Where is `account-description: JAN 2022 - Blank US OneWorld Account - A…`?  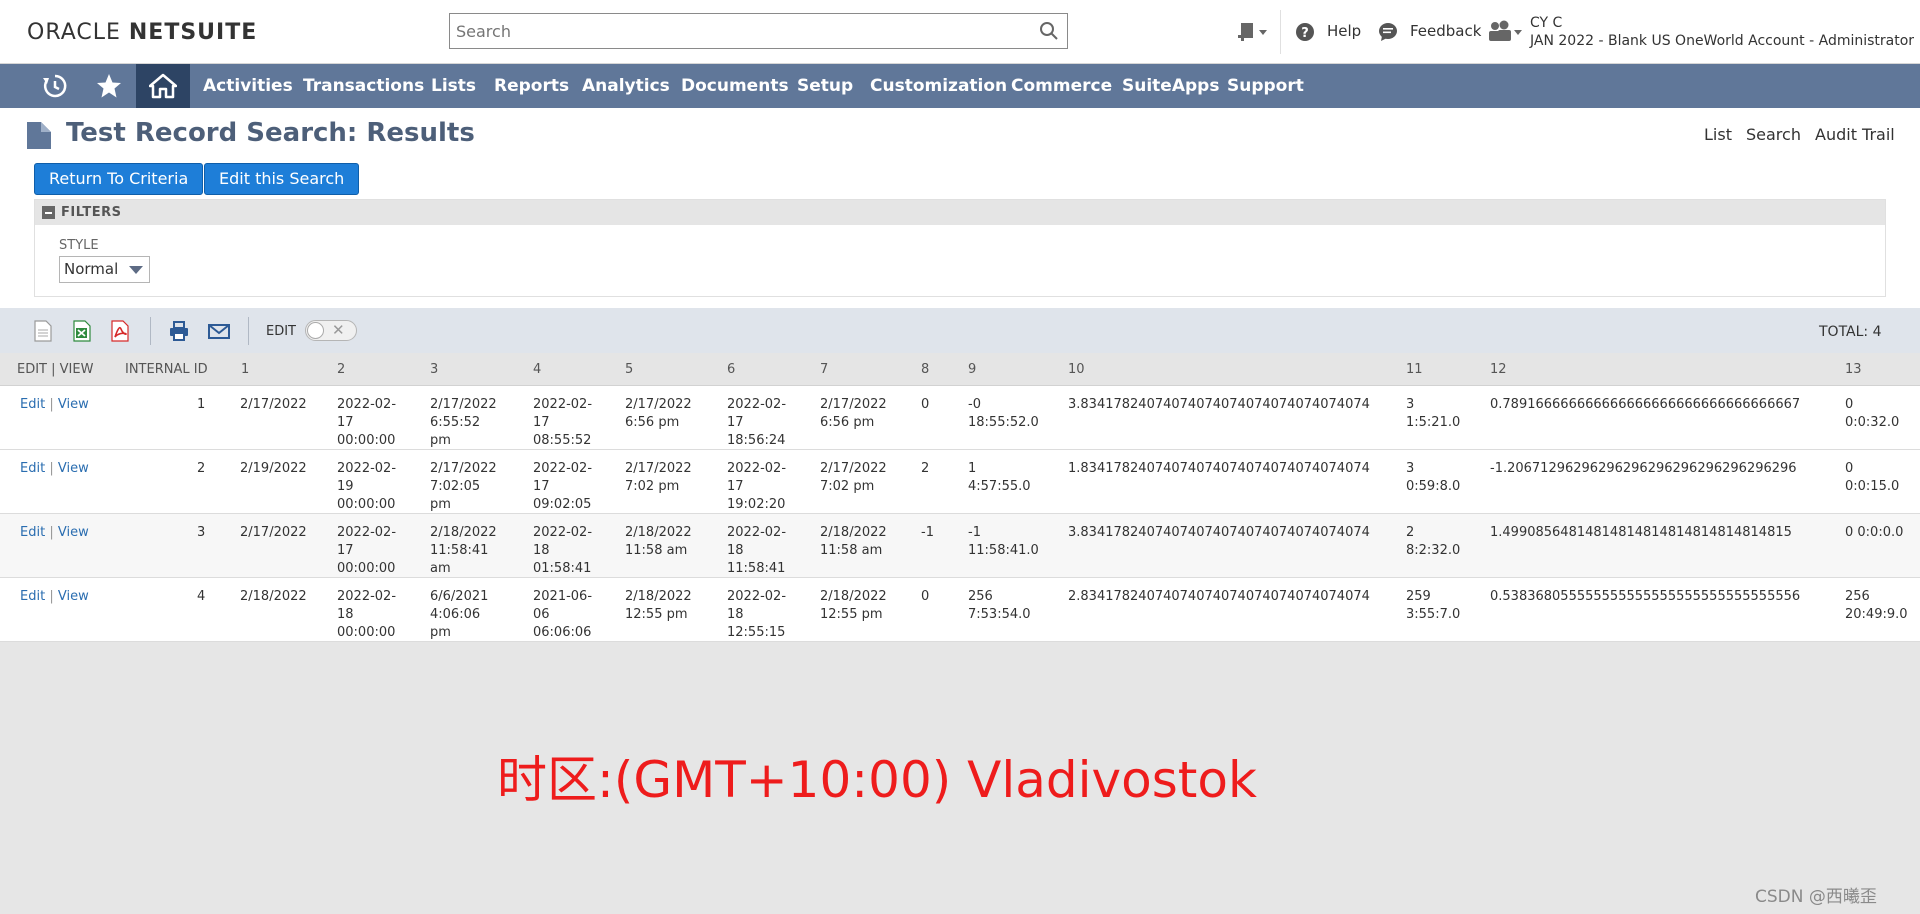 account-description: JAN 2022 - Blank US OneWorld Account - A… is located at coordinates (1722, 41).